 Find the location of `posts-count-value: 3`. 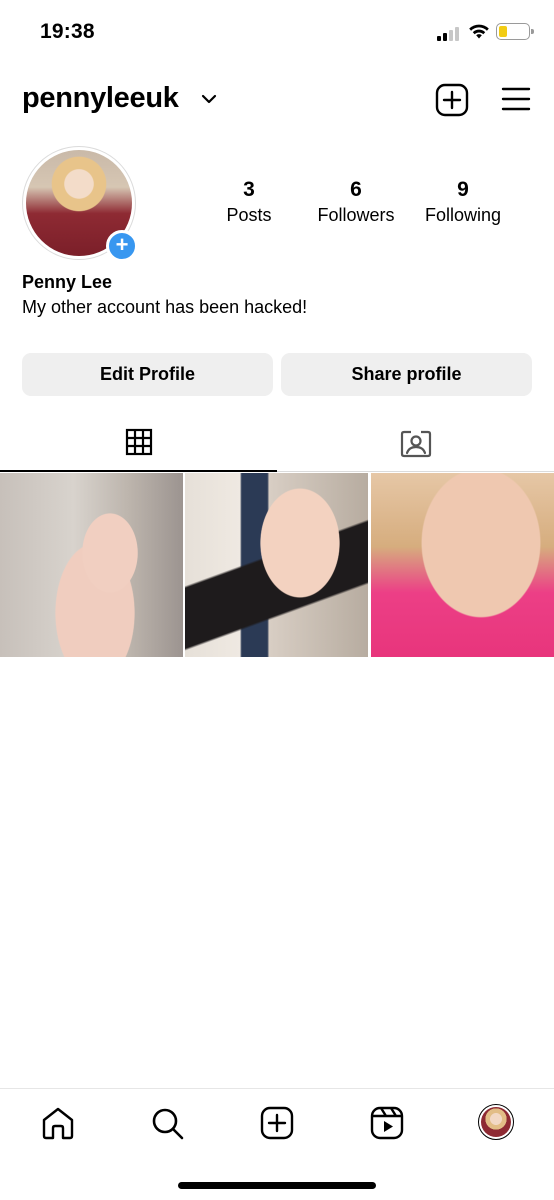

posts-count-value: 3 is located at coordinates (249, 189).